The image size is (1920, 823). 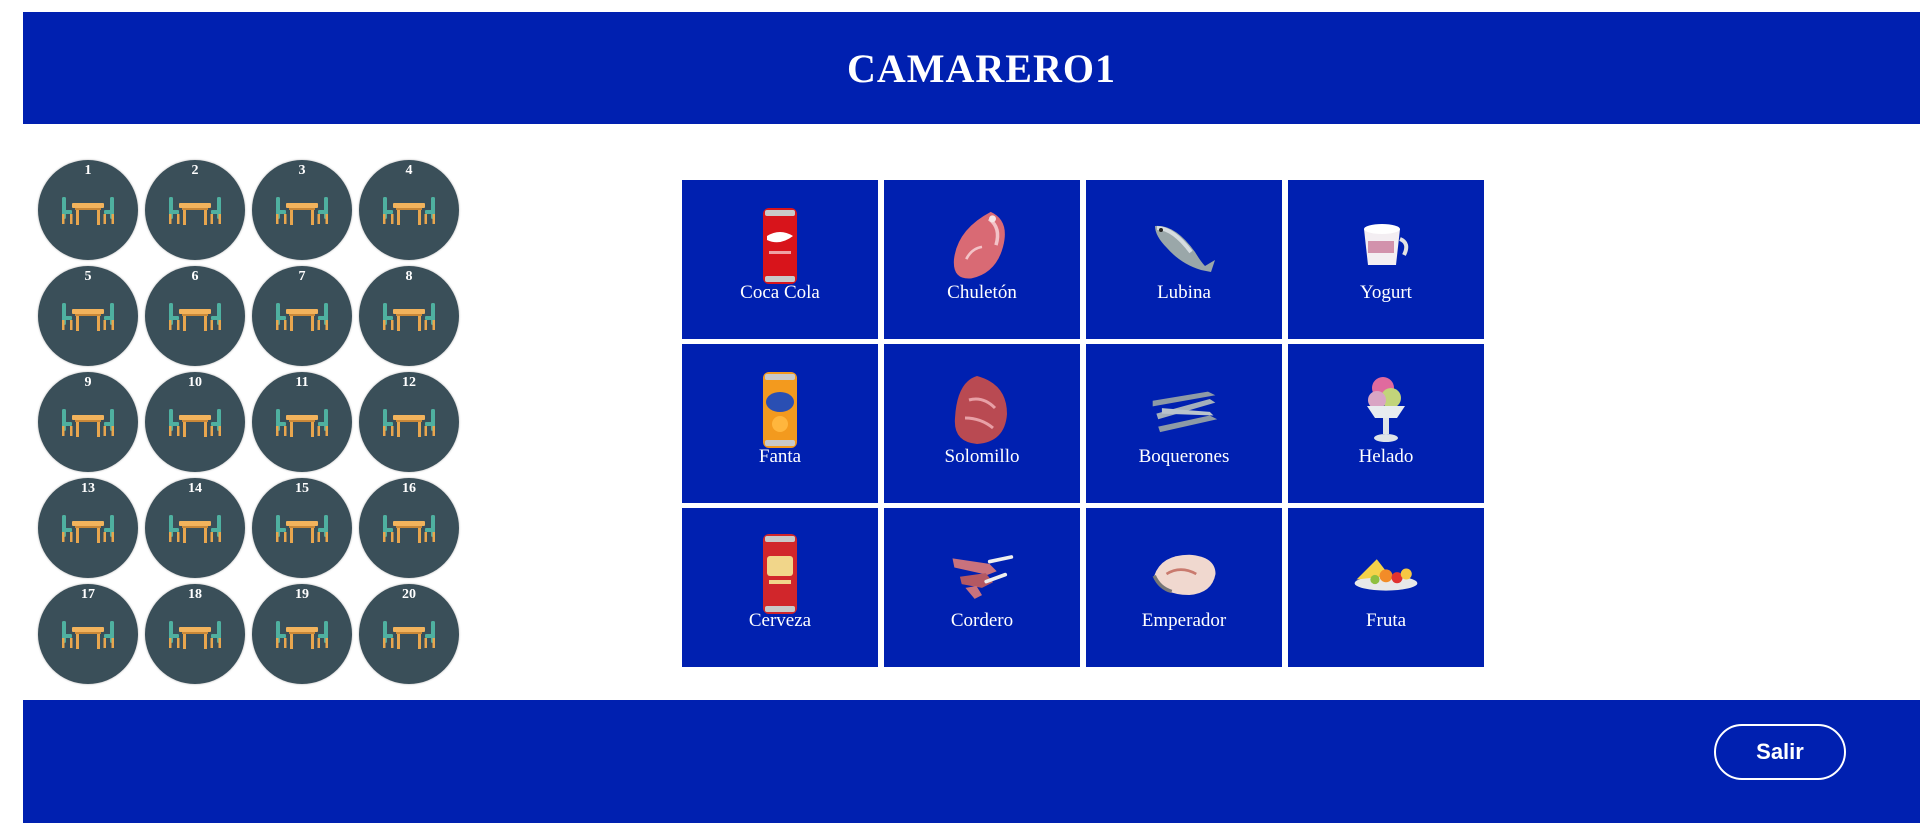 I want to click on product-label: Cordero, so click(x=982, y=620).